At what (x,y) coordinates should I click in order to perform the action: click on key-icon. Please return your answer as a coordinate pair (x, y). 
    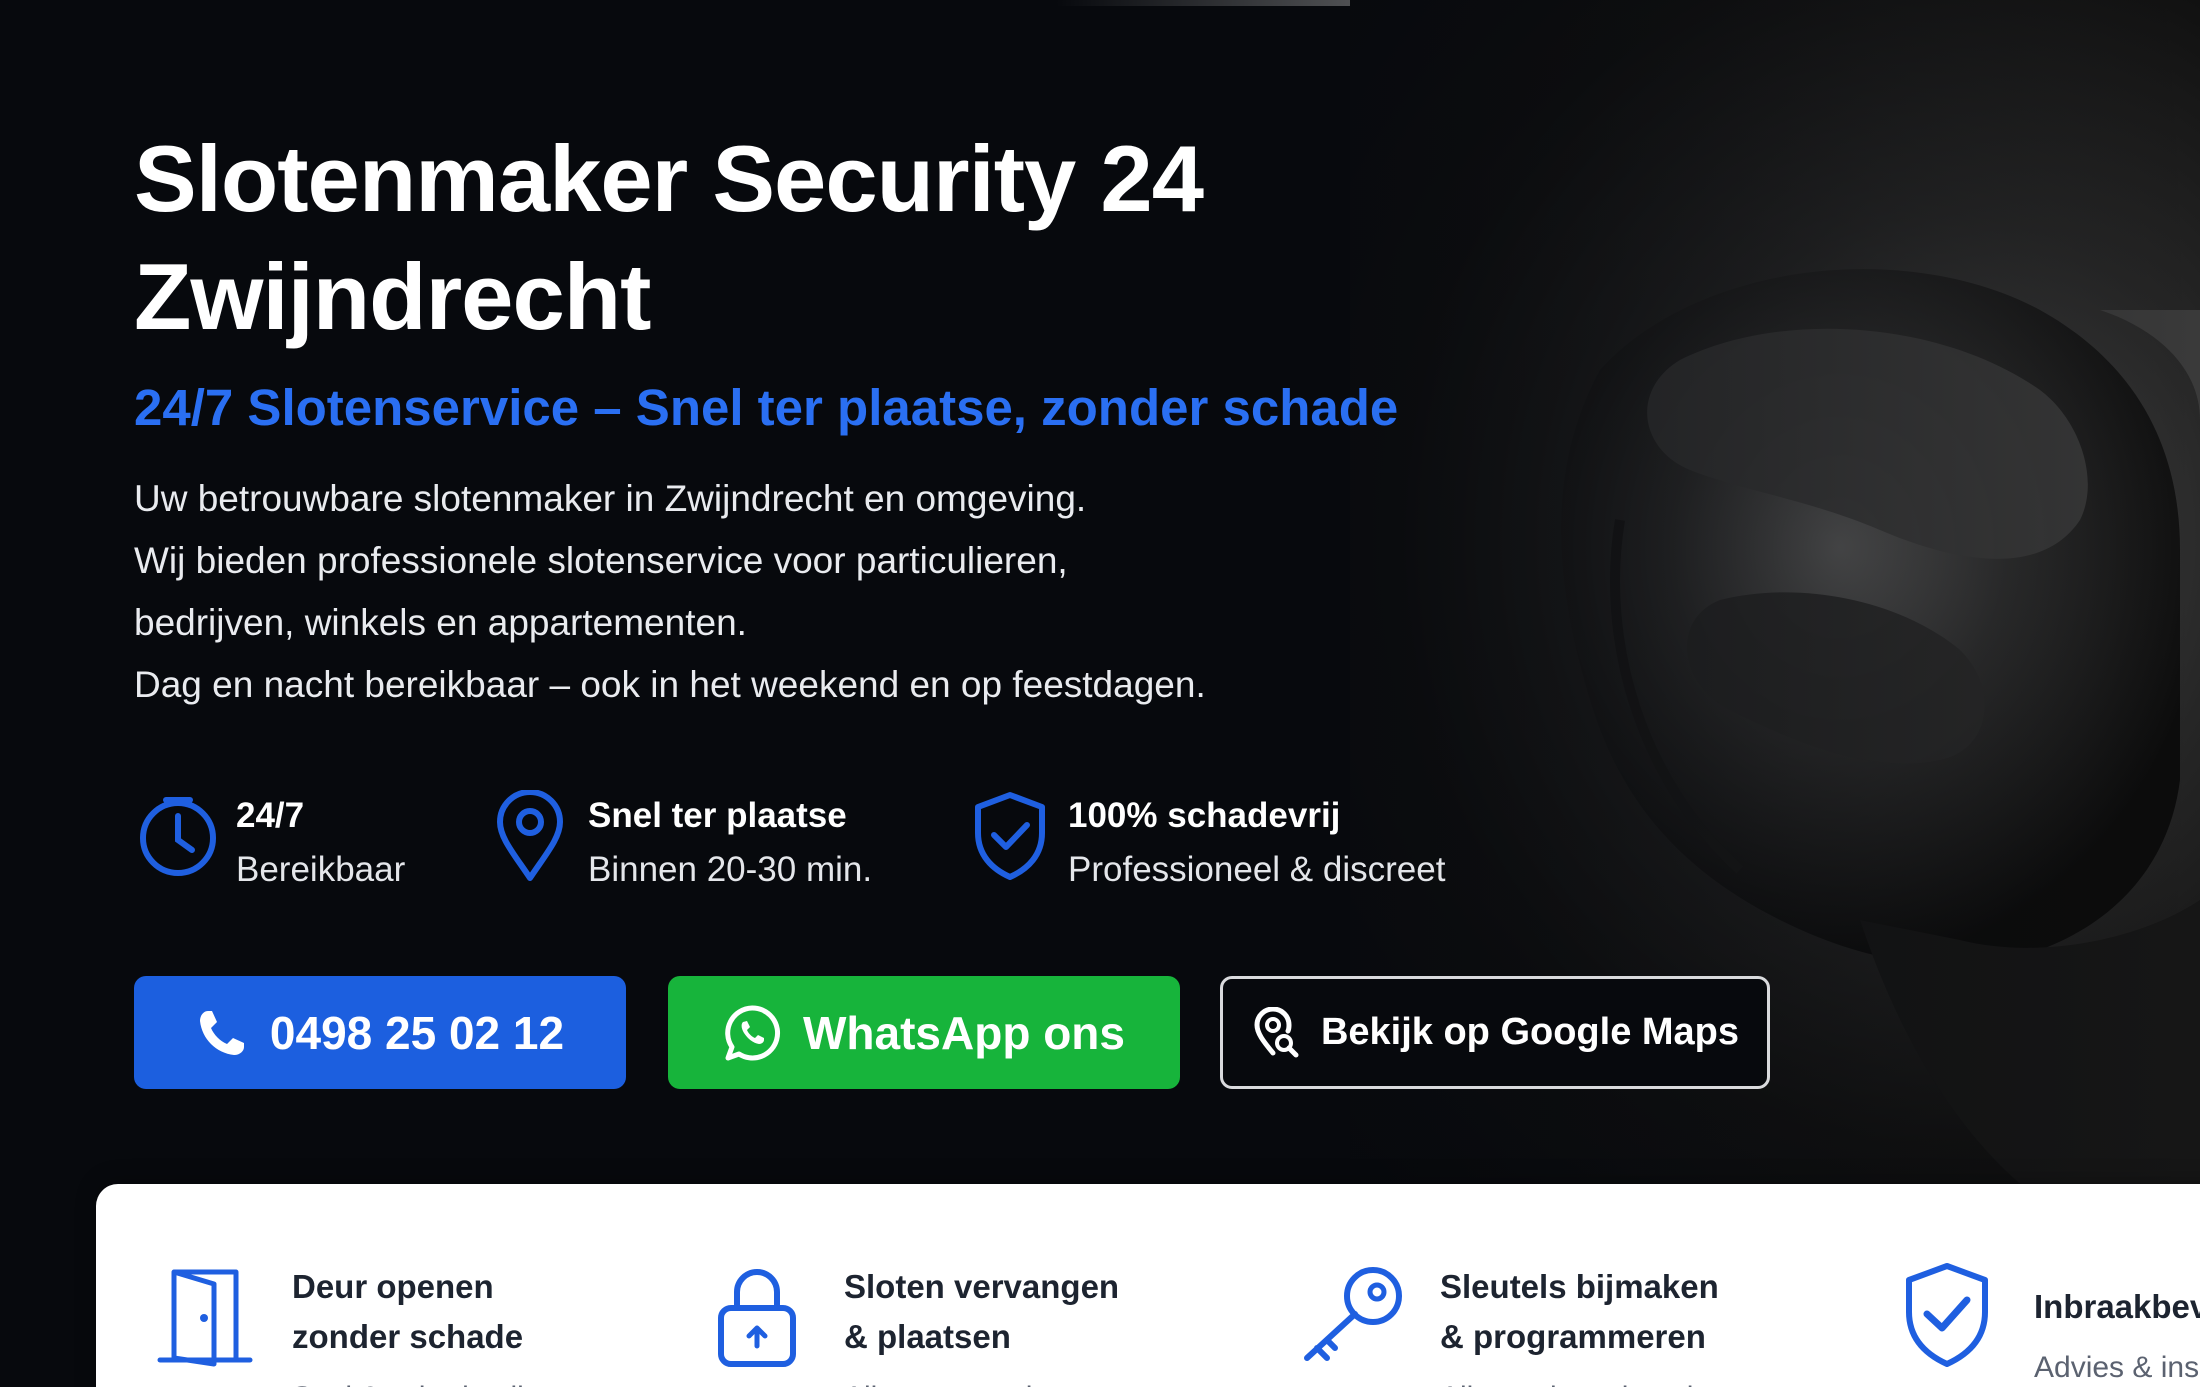
    Looking at the image, I should click on (1353, 1315).